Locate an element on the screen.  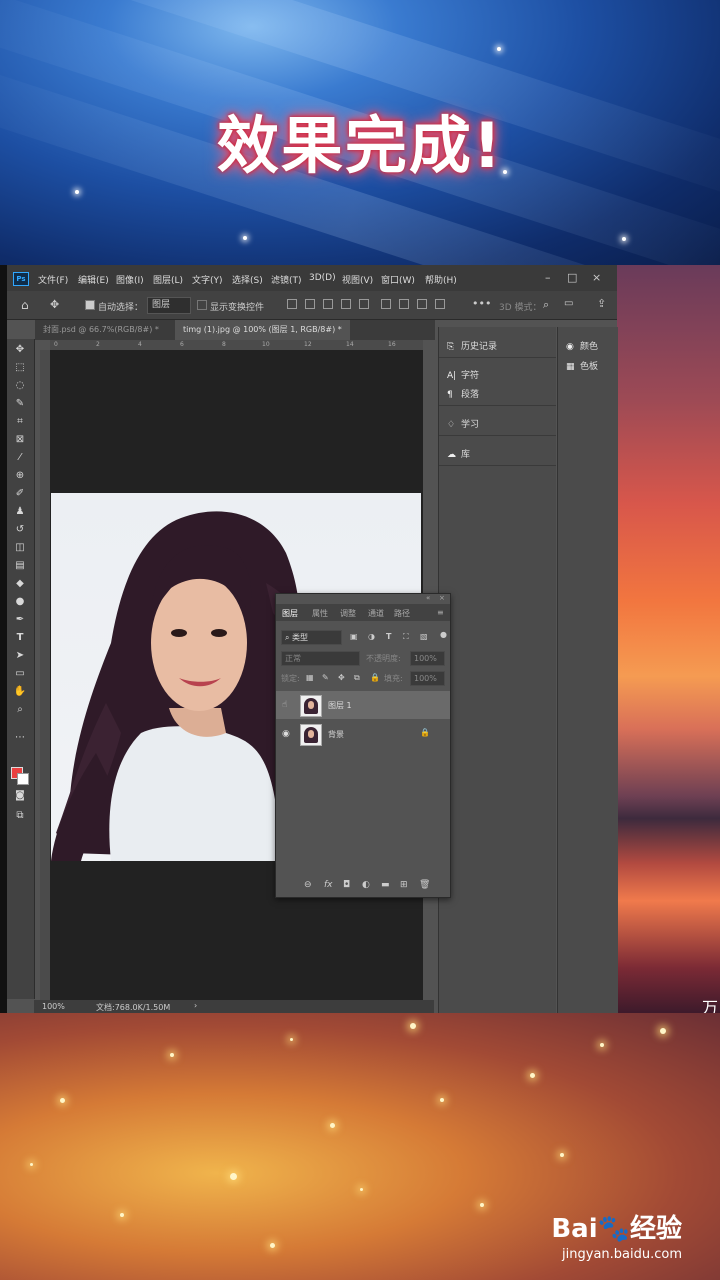
lock-pixels-icon: ✎ is located at coordinates (325, 677).